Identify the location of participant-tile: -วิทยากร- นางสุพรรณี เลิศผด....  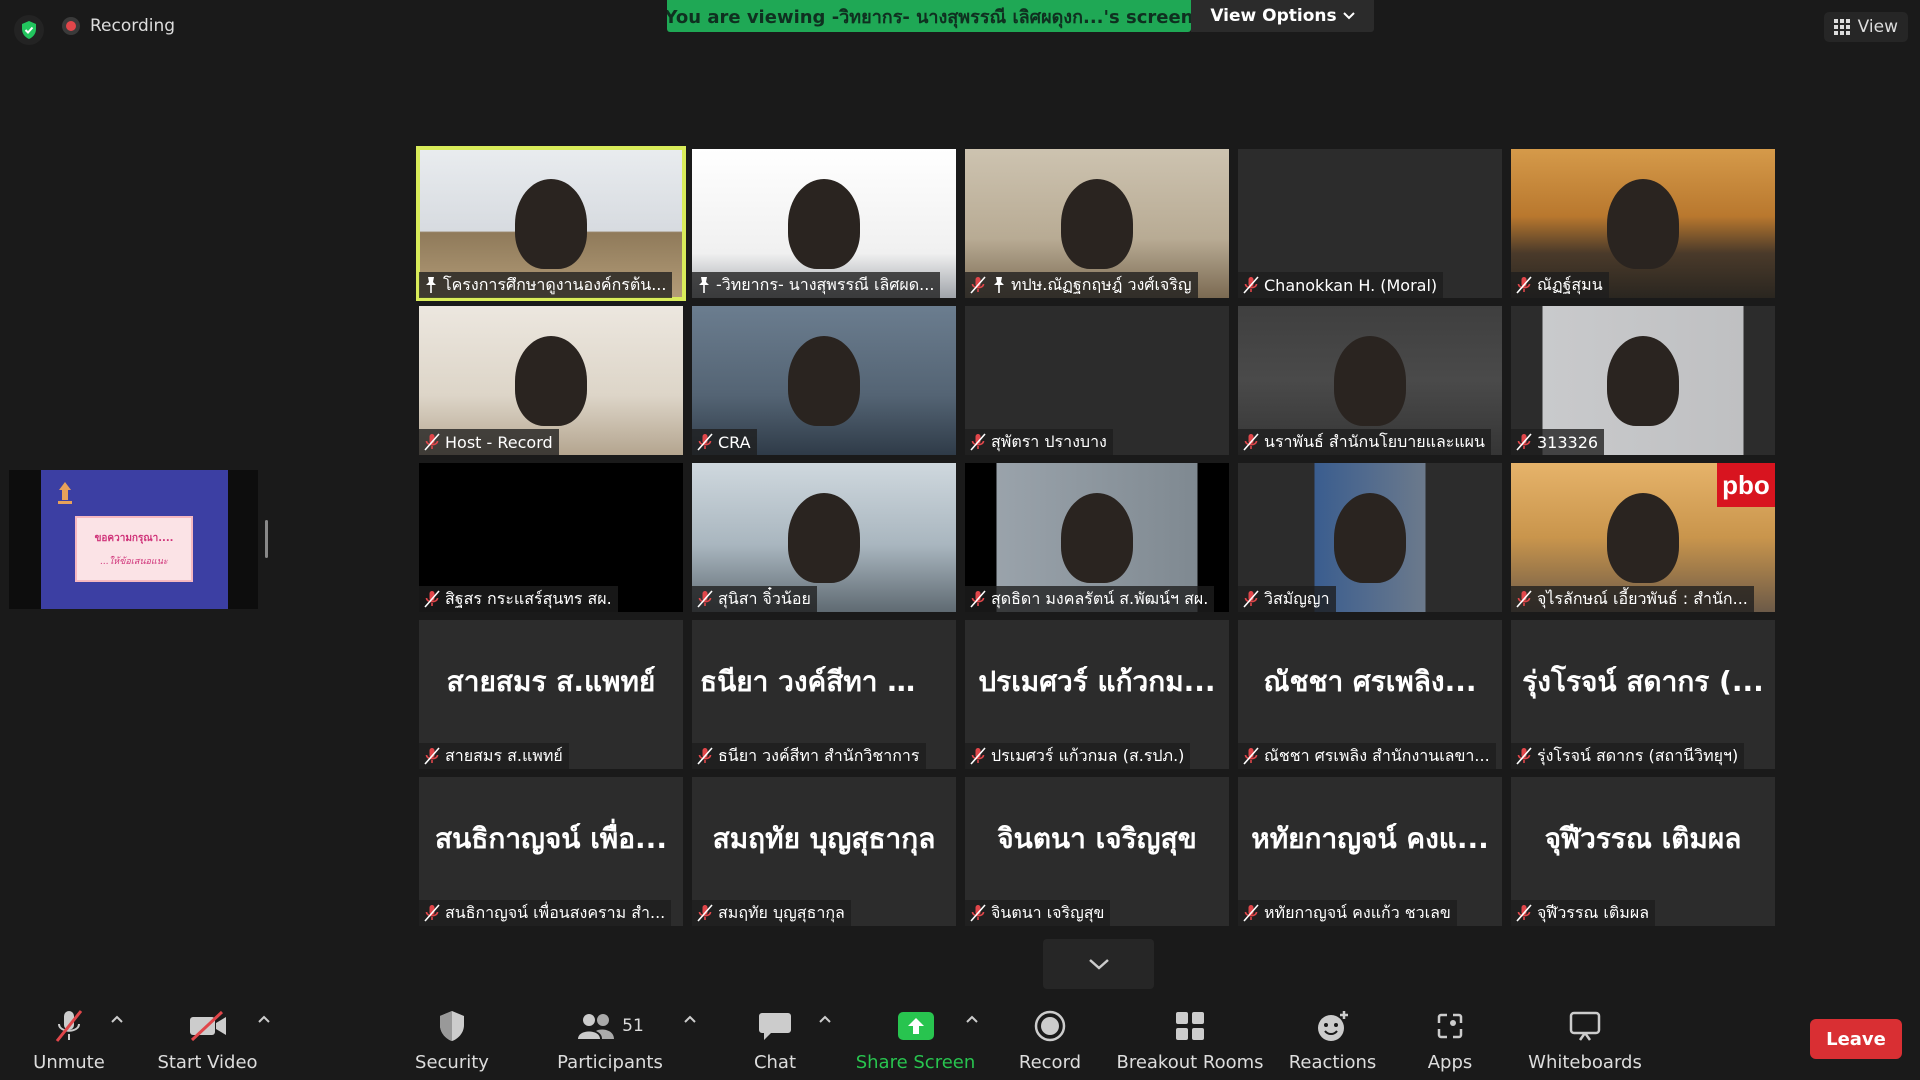
(824, 223).